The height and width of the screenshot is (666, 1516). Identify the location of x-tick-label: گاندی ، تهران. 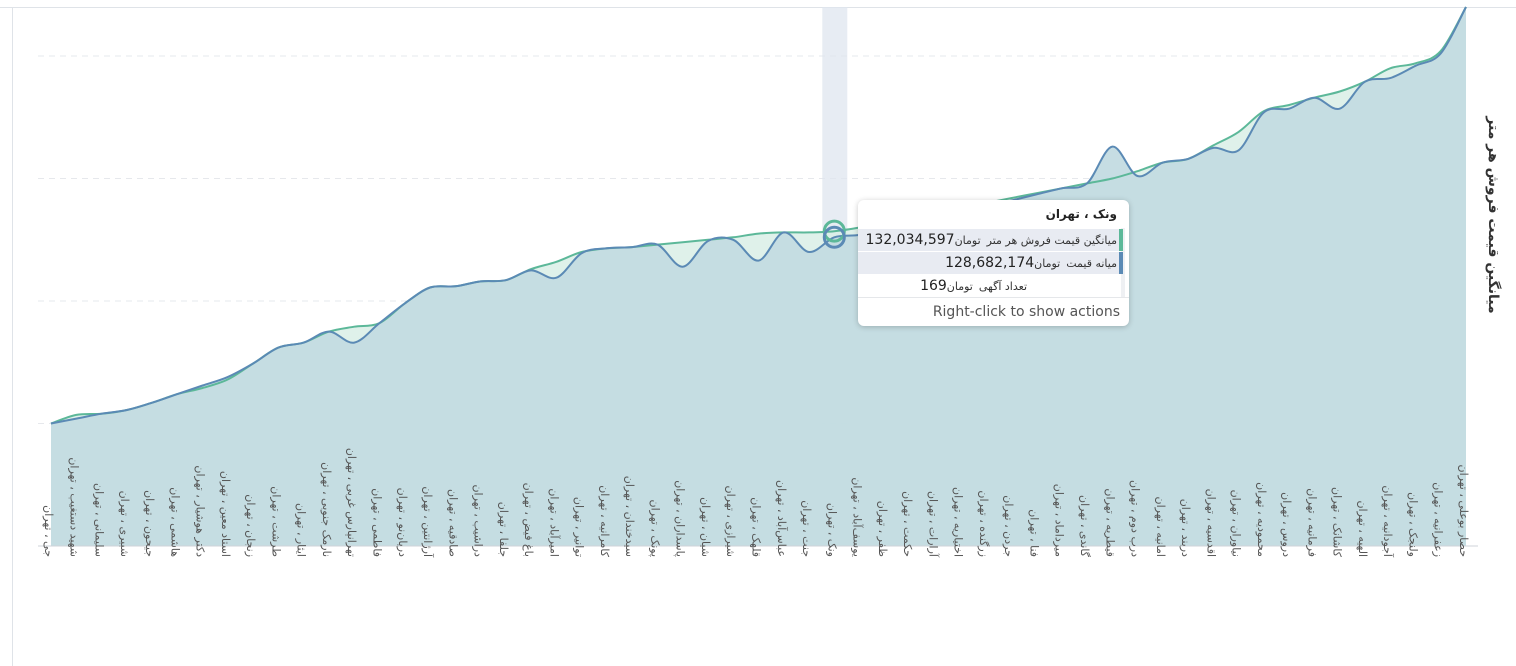
(1084, 526).